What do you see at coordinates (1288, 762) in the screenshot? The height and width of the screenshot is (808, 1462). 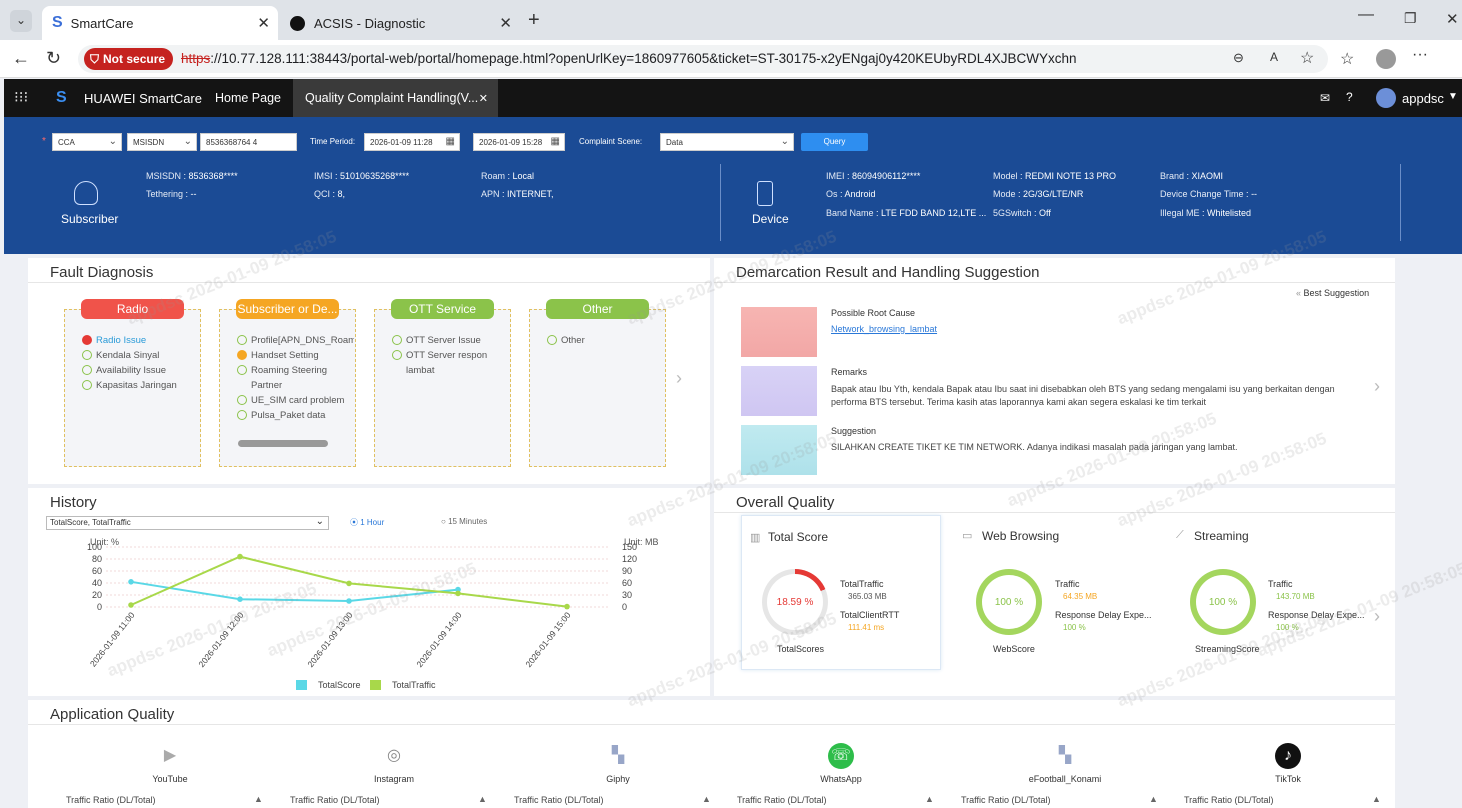 I see `app-item: ♪ TikTok` at bounding box center [1288, 762].